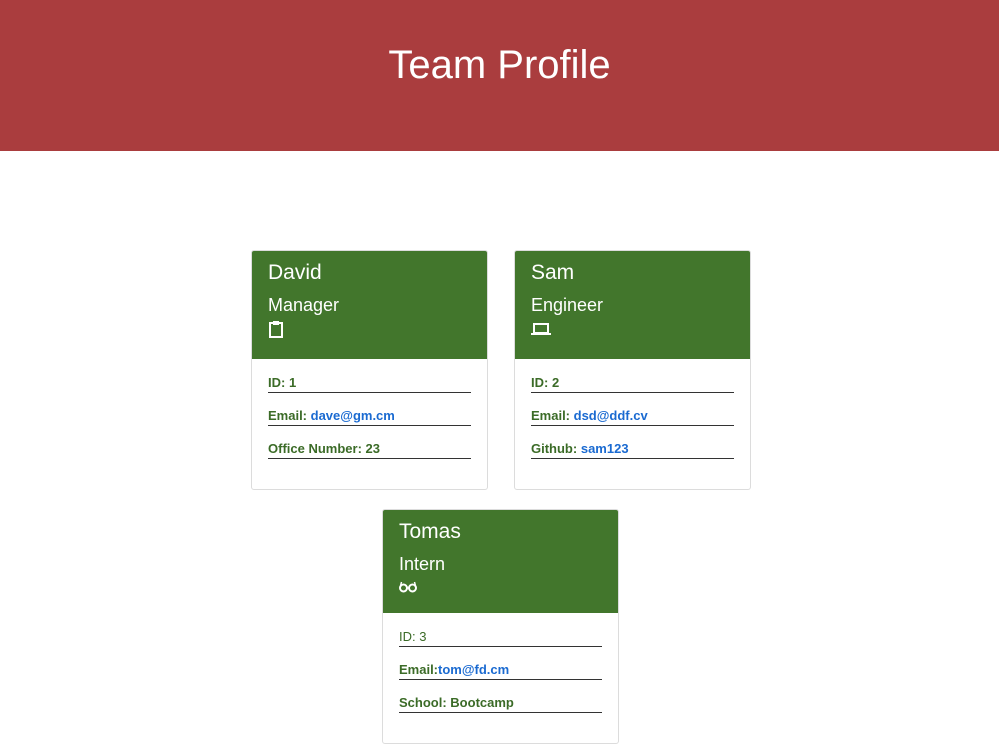 Image resolution: width=999 pixels, height=754 pixels. Describe the element at coordinates (555, 382) in the screenshot. I see `id-value: 2` at that location.